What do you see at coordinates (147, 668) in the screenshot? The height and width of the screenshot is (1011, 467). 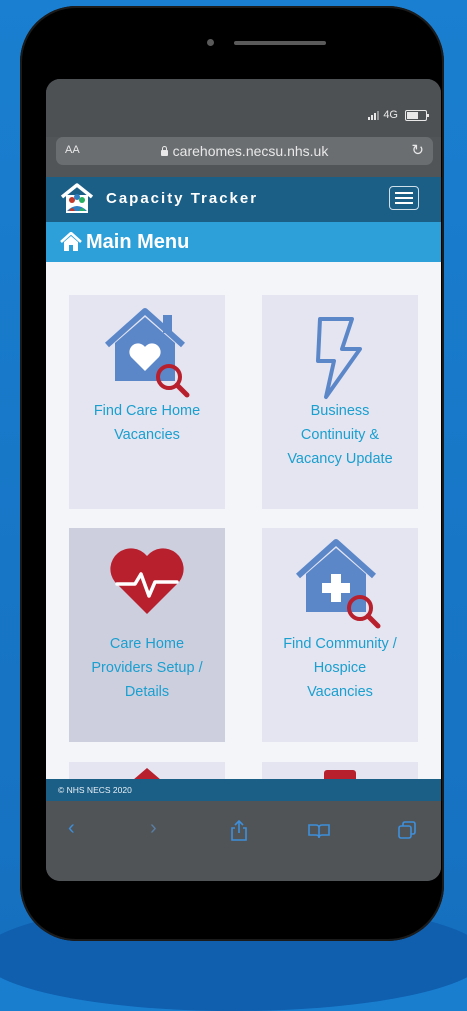 I see `tile-label: Care Home Providers Setup / Details` at bounding box center [147, 668].